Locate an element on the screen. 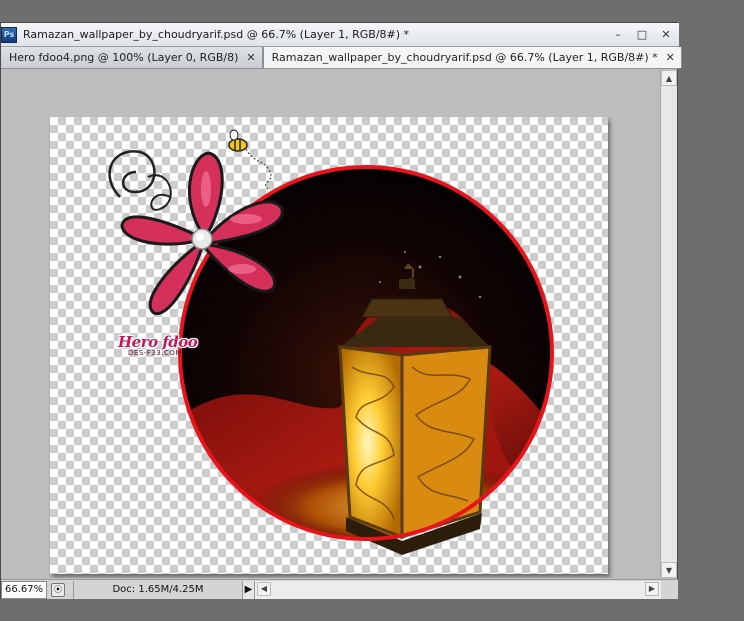 Image resolution: width=744 pixels, height=621 pixels. minimize-button: – is located at coordinates (618, 34).